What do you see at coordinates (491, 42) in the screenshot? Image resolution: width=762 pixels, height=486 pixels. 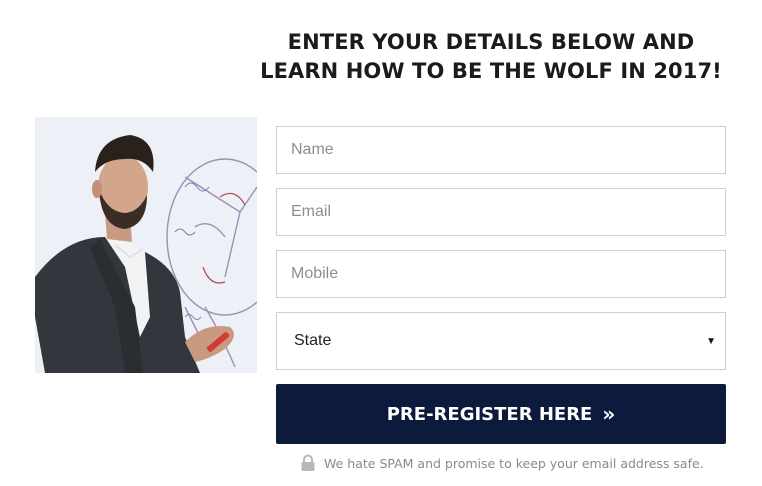 I see `heading-line-1: ENTER YOUR DETAILS BELOW AND` at bounding box center [491, 42].